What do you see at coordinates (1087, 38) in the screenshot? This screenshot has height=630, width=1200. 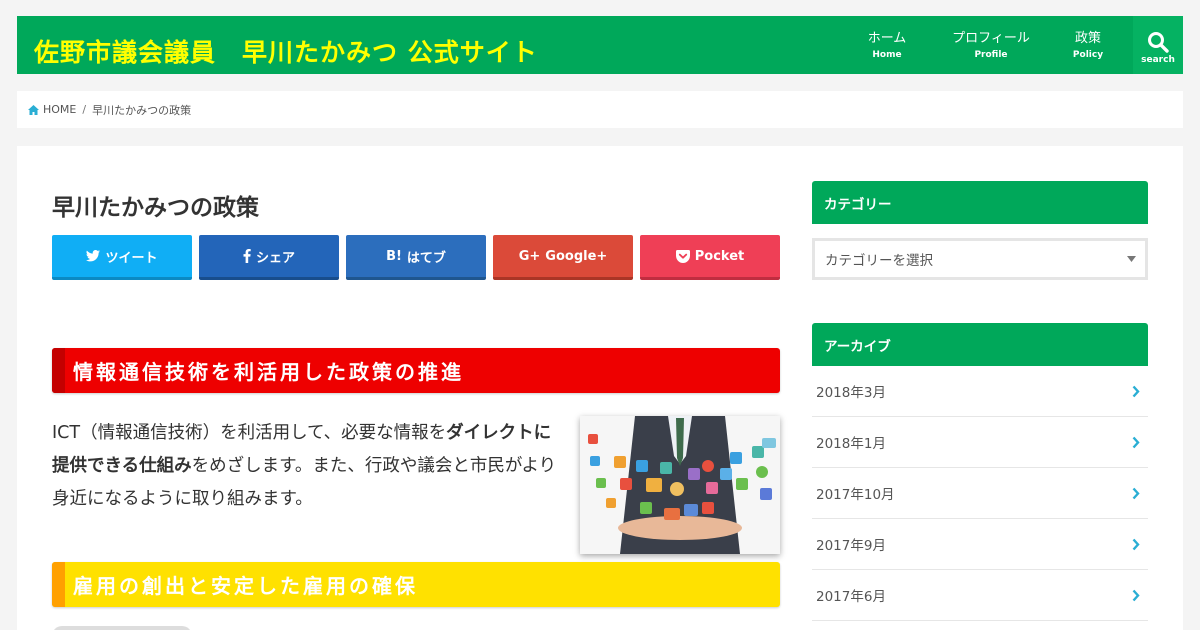 I see `nav-policy-label: 政策` at bounding box center [1087, 38].